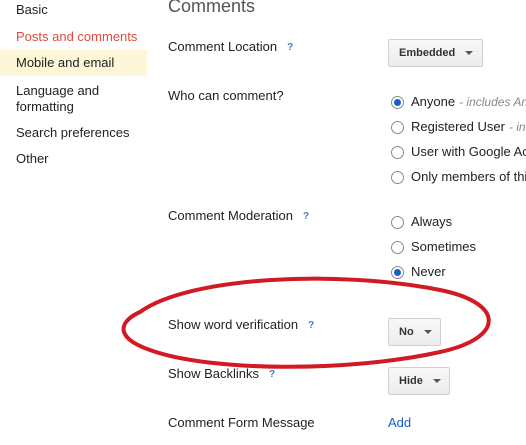 This screenshot has height=445, width=526. I want to click on option-label: Only members of thi, so click(468, 176).